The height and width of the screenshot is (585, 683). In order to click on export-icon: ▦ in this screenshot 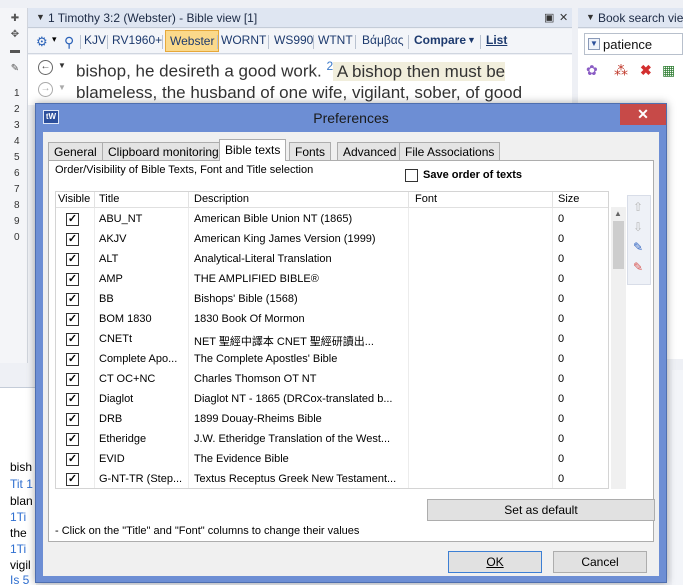, I will do `click(668, 70)`.